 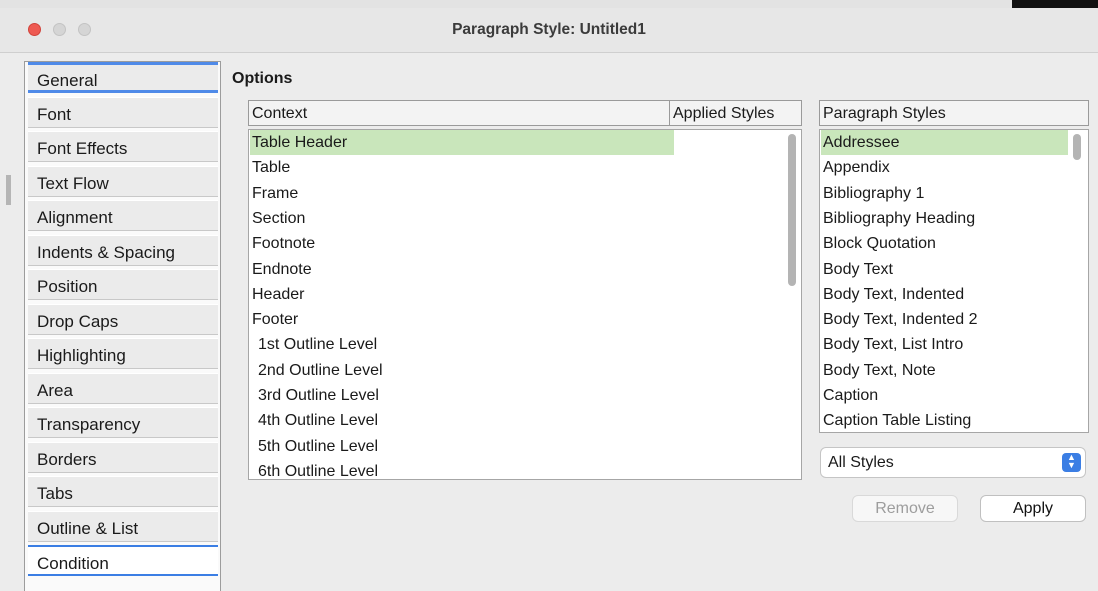 I want to click on style-filter-select: All Styles ▲ ▼, so click(x=953, y=462).